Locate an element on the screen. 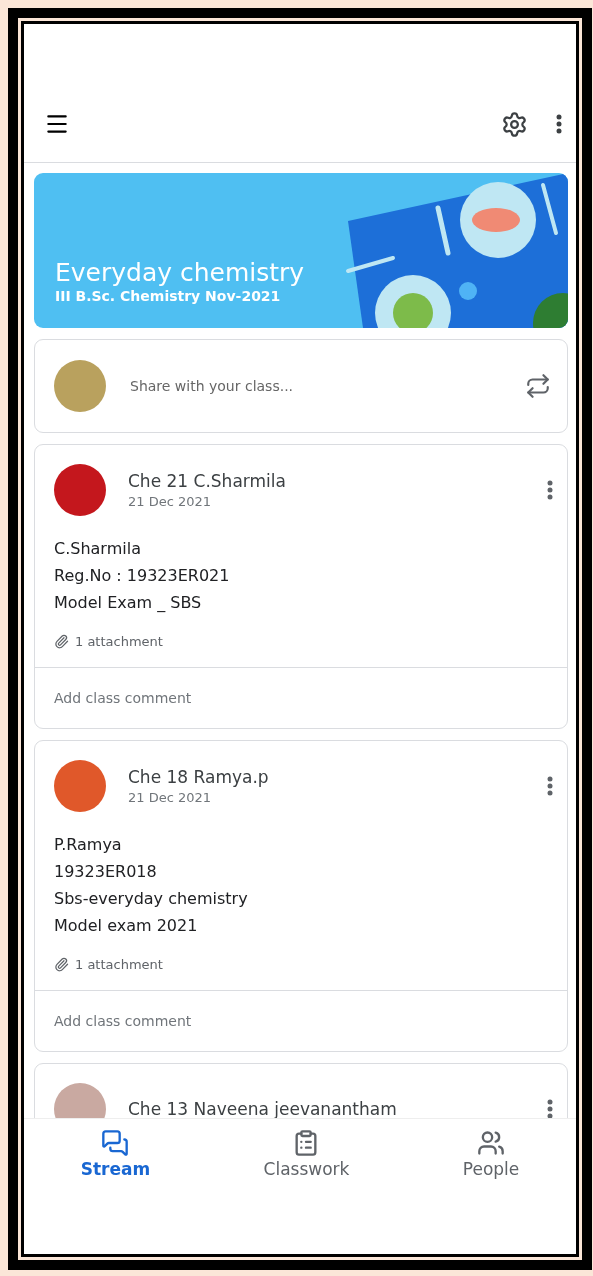 The image size is (593, 1276). stream-icon is located at coordinates (115, 1143).